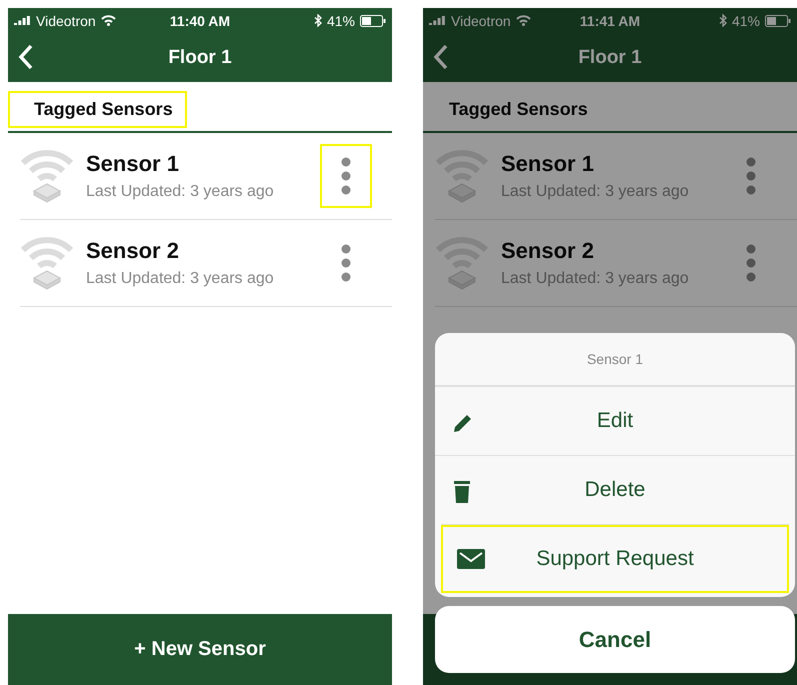  I want to click on action-sheet-item: Edit, so click(615, 420).